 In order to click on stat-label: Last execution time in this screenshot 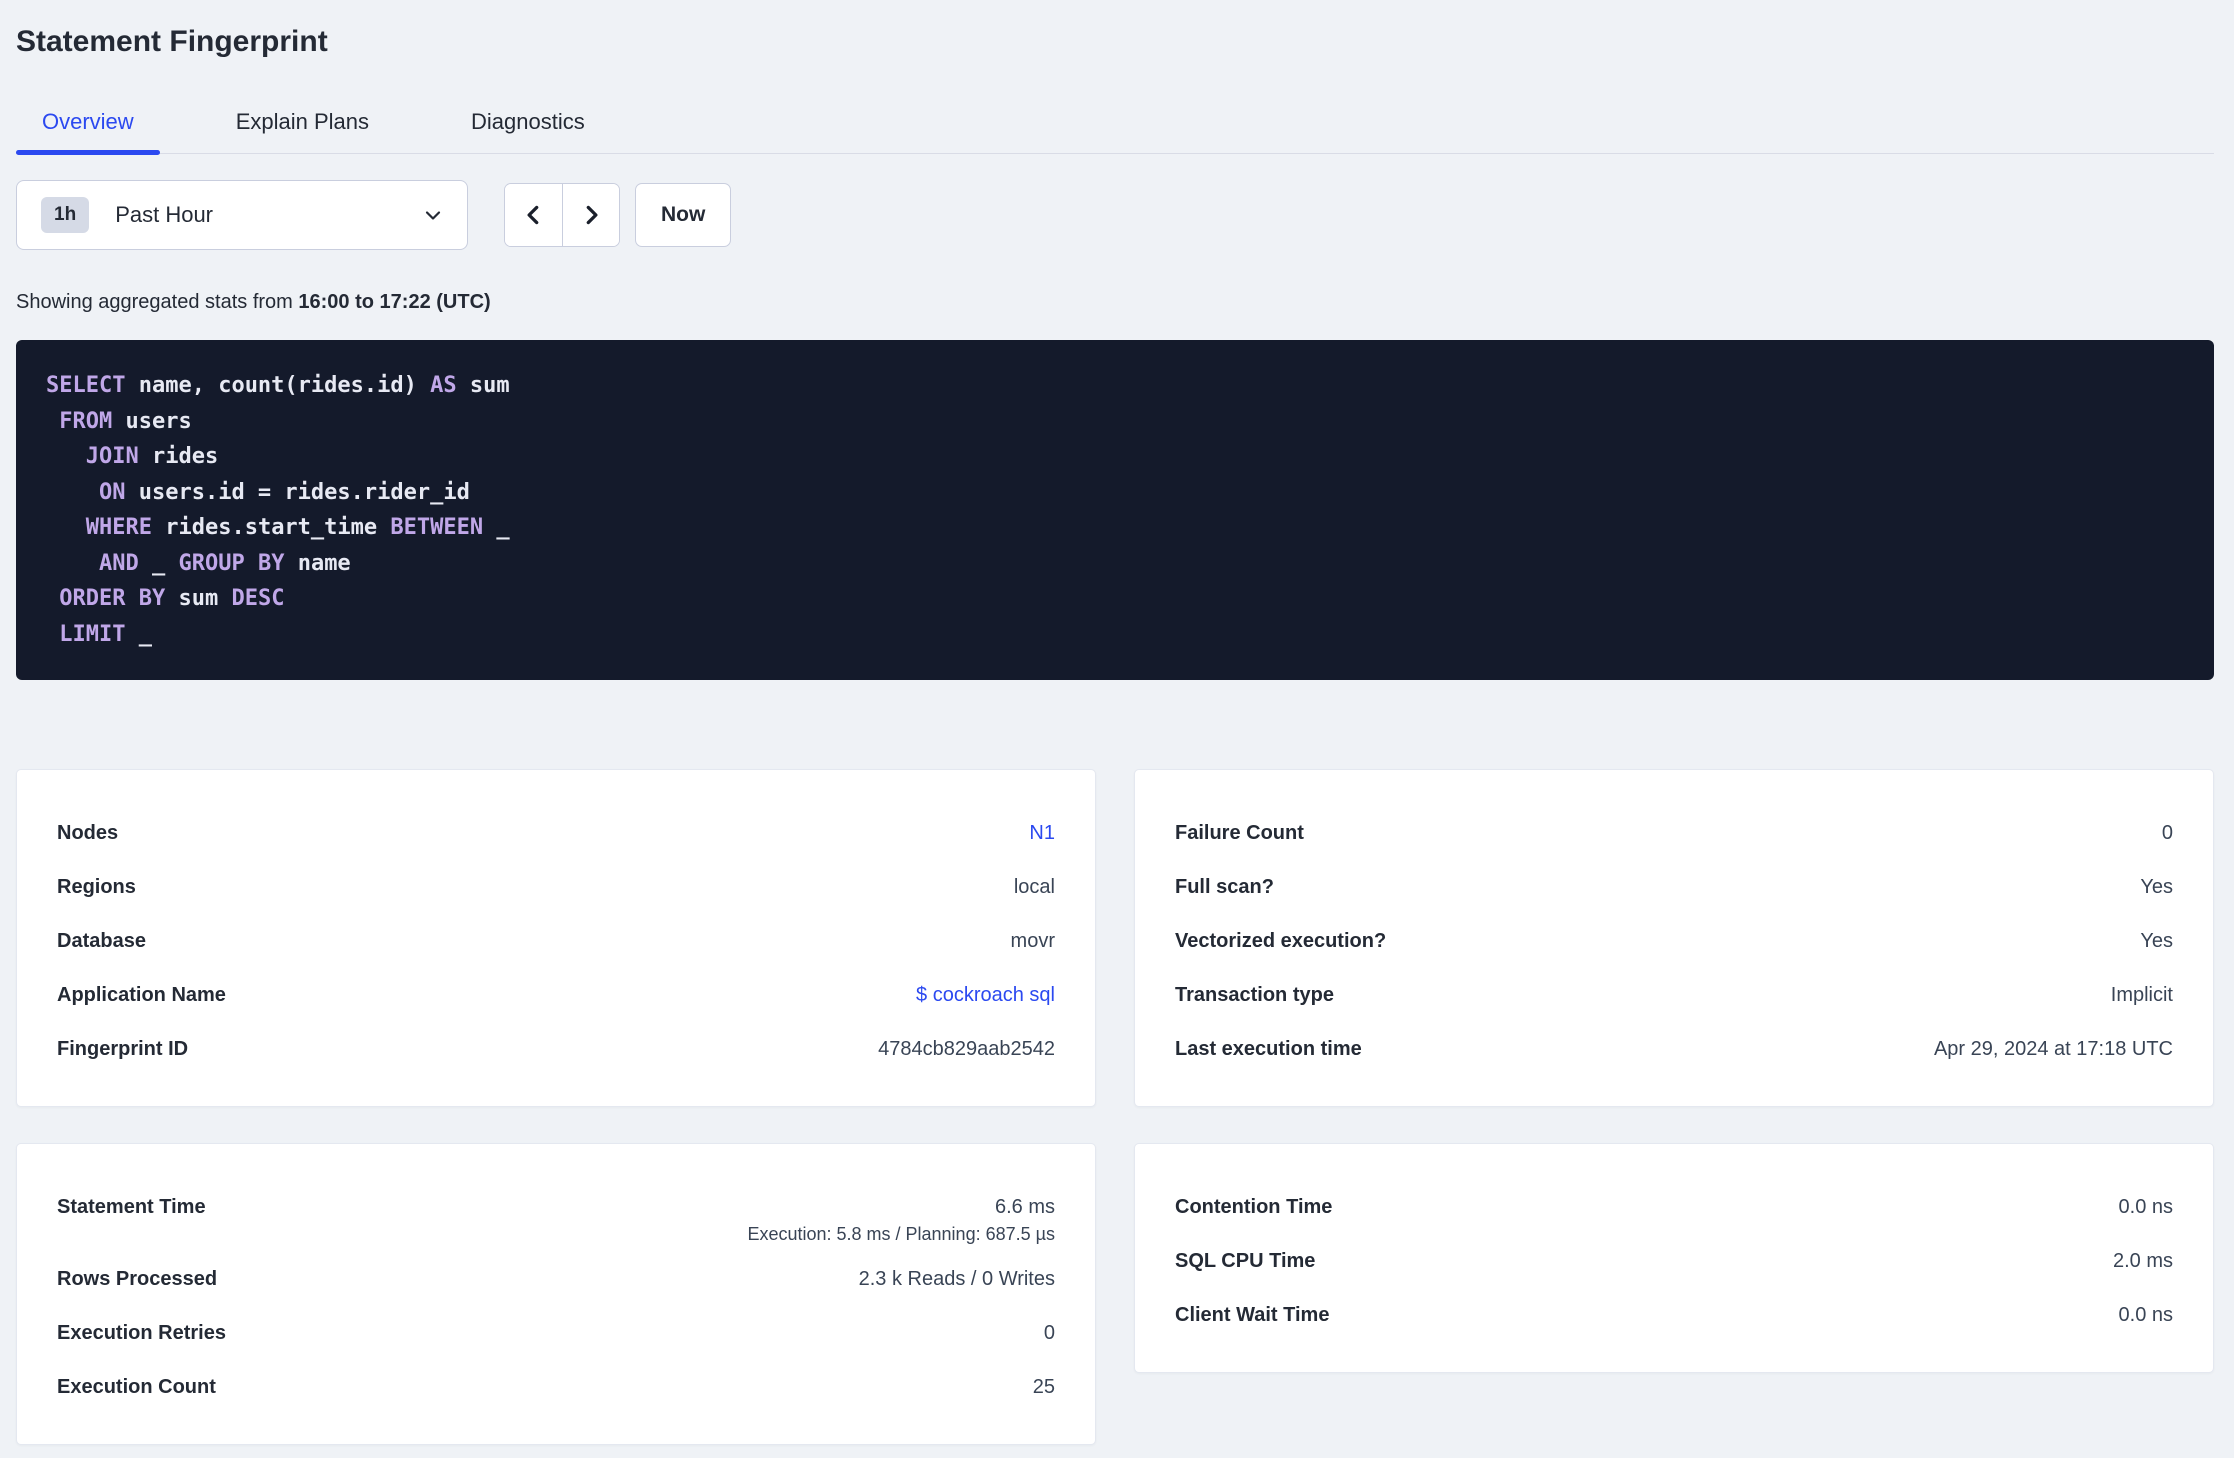, I will do `click(1268, 1048)`.